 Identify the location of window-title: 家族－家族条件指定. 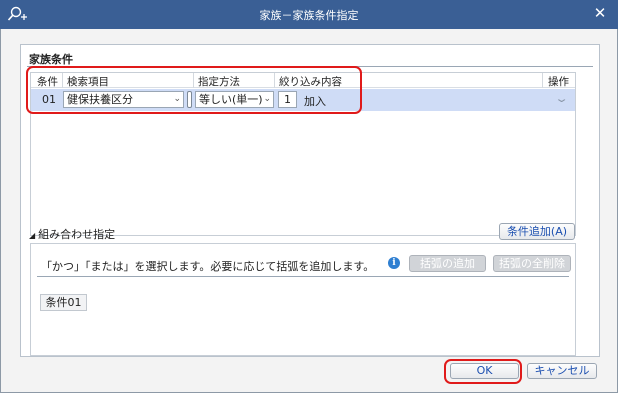
(309, 15).